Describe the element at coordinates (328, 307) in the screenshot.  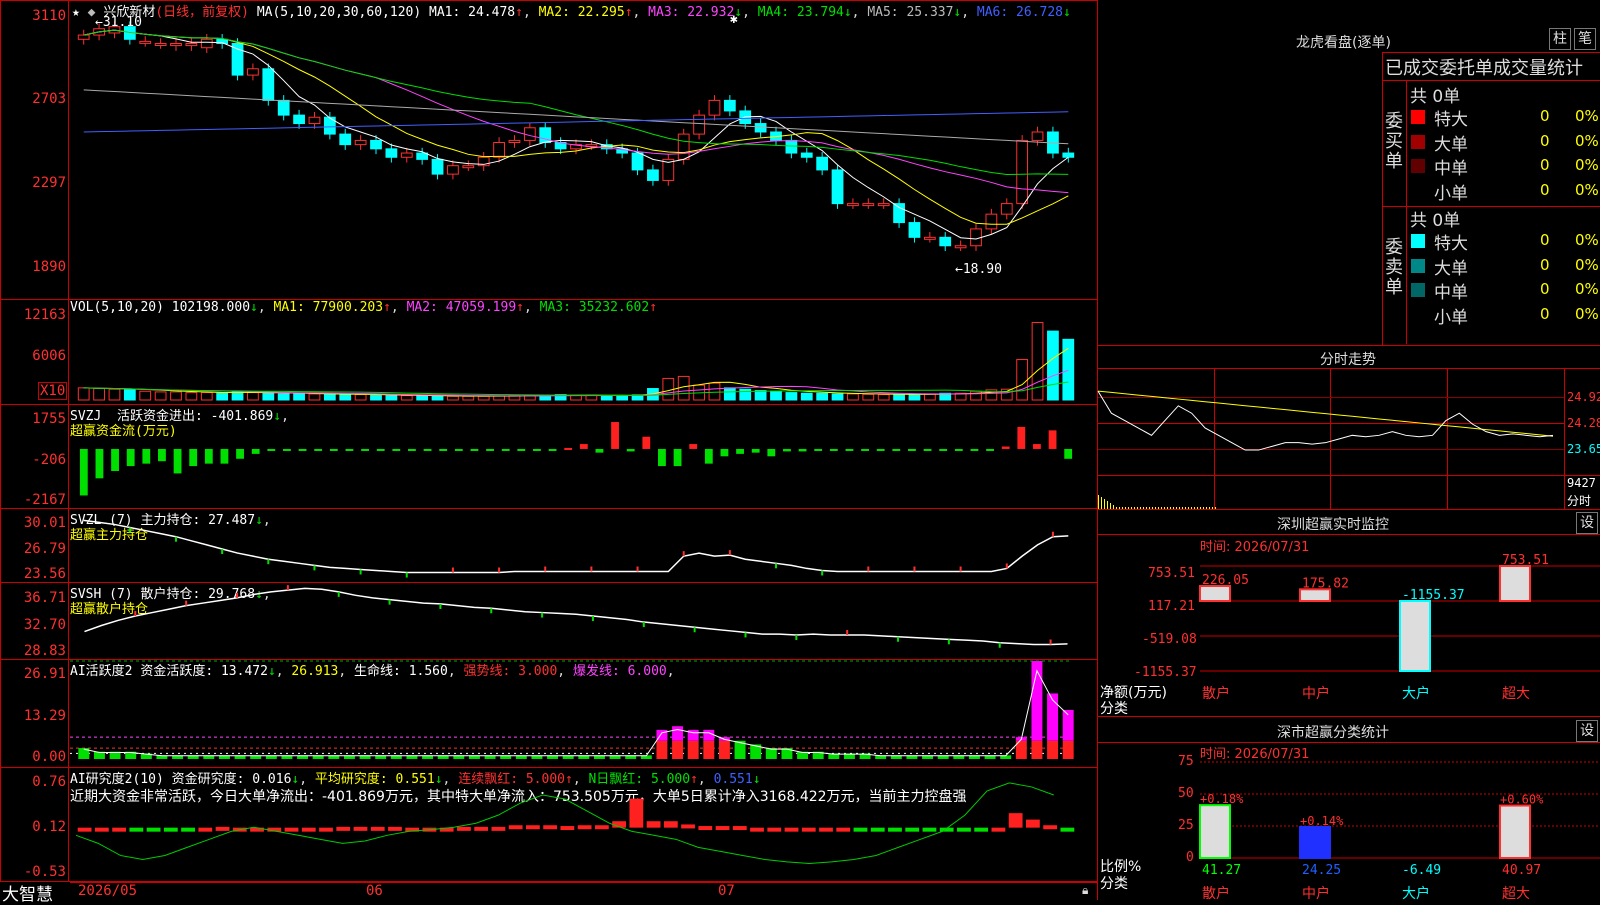
I see `vol-ma1: MA1: 77900.203` at that location.